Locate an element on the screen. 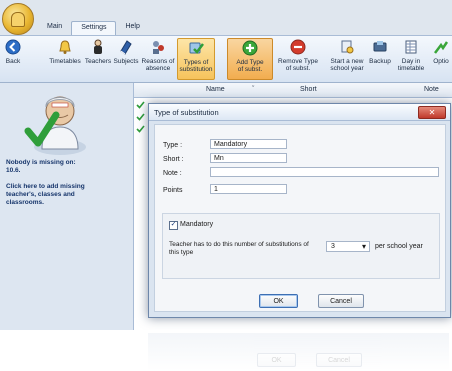 This screenshot has width=452, height=371. reasons-of-absence-button: Reasons of absence is located at coordinates (158, 58).